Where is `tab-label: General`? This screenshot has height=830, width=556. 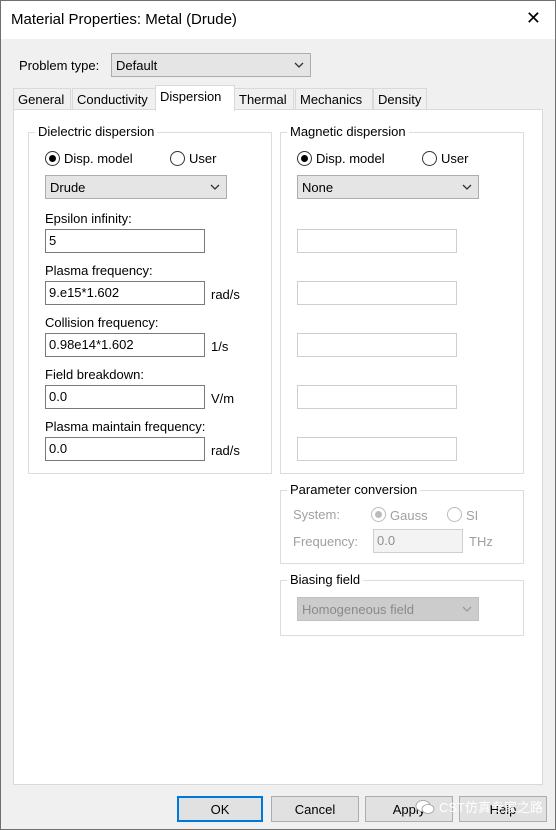
tab-label: General is located at coordinates (41, 99).